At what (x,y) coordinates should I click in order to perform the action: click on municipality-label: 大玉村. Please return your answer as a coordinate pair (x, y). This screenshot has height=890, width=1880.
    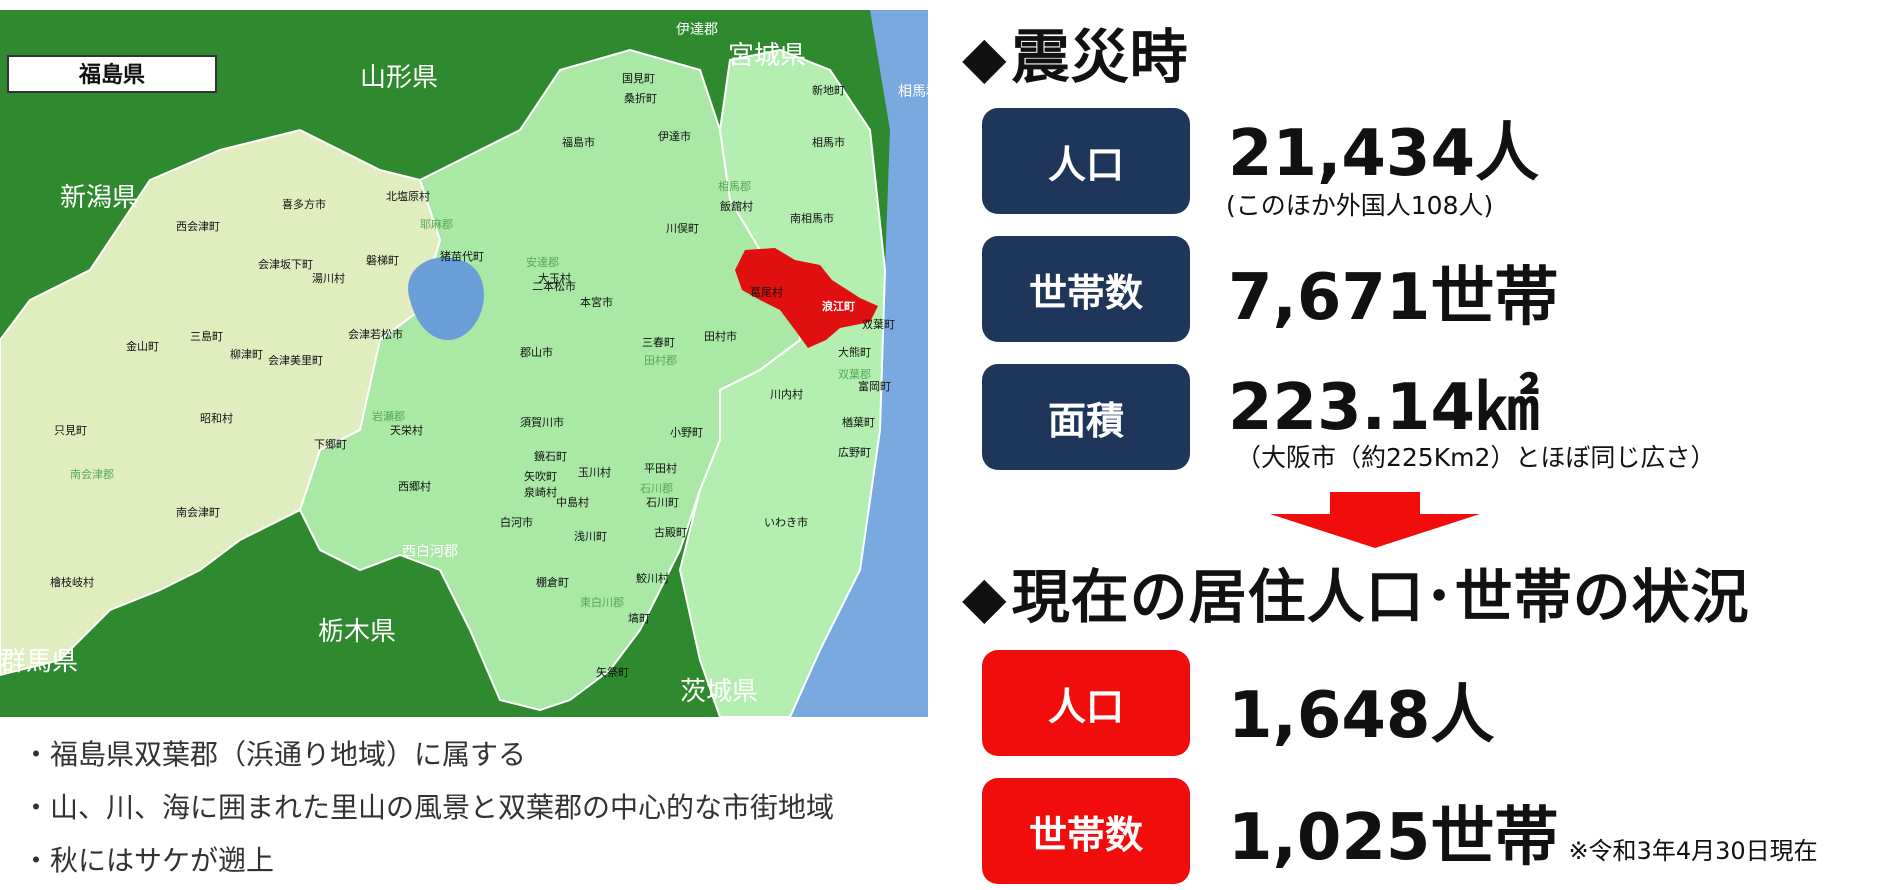
    Looking at the image, I should click on (554, 278).